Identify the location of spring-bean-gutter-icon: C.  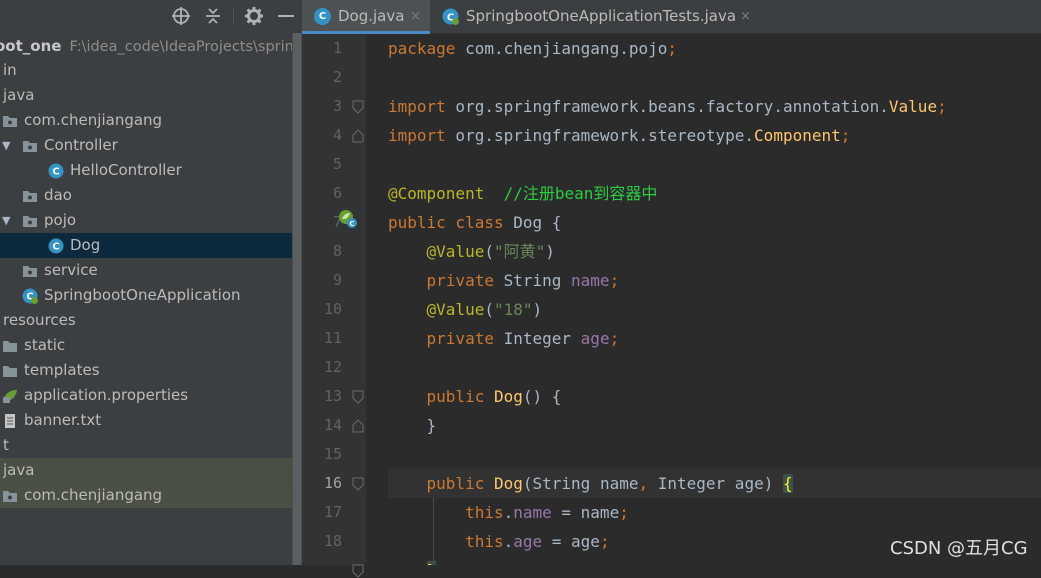
(348, 219).